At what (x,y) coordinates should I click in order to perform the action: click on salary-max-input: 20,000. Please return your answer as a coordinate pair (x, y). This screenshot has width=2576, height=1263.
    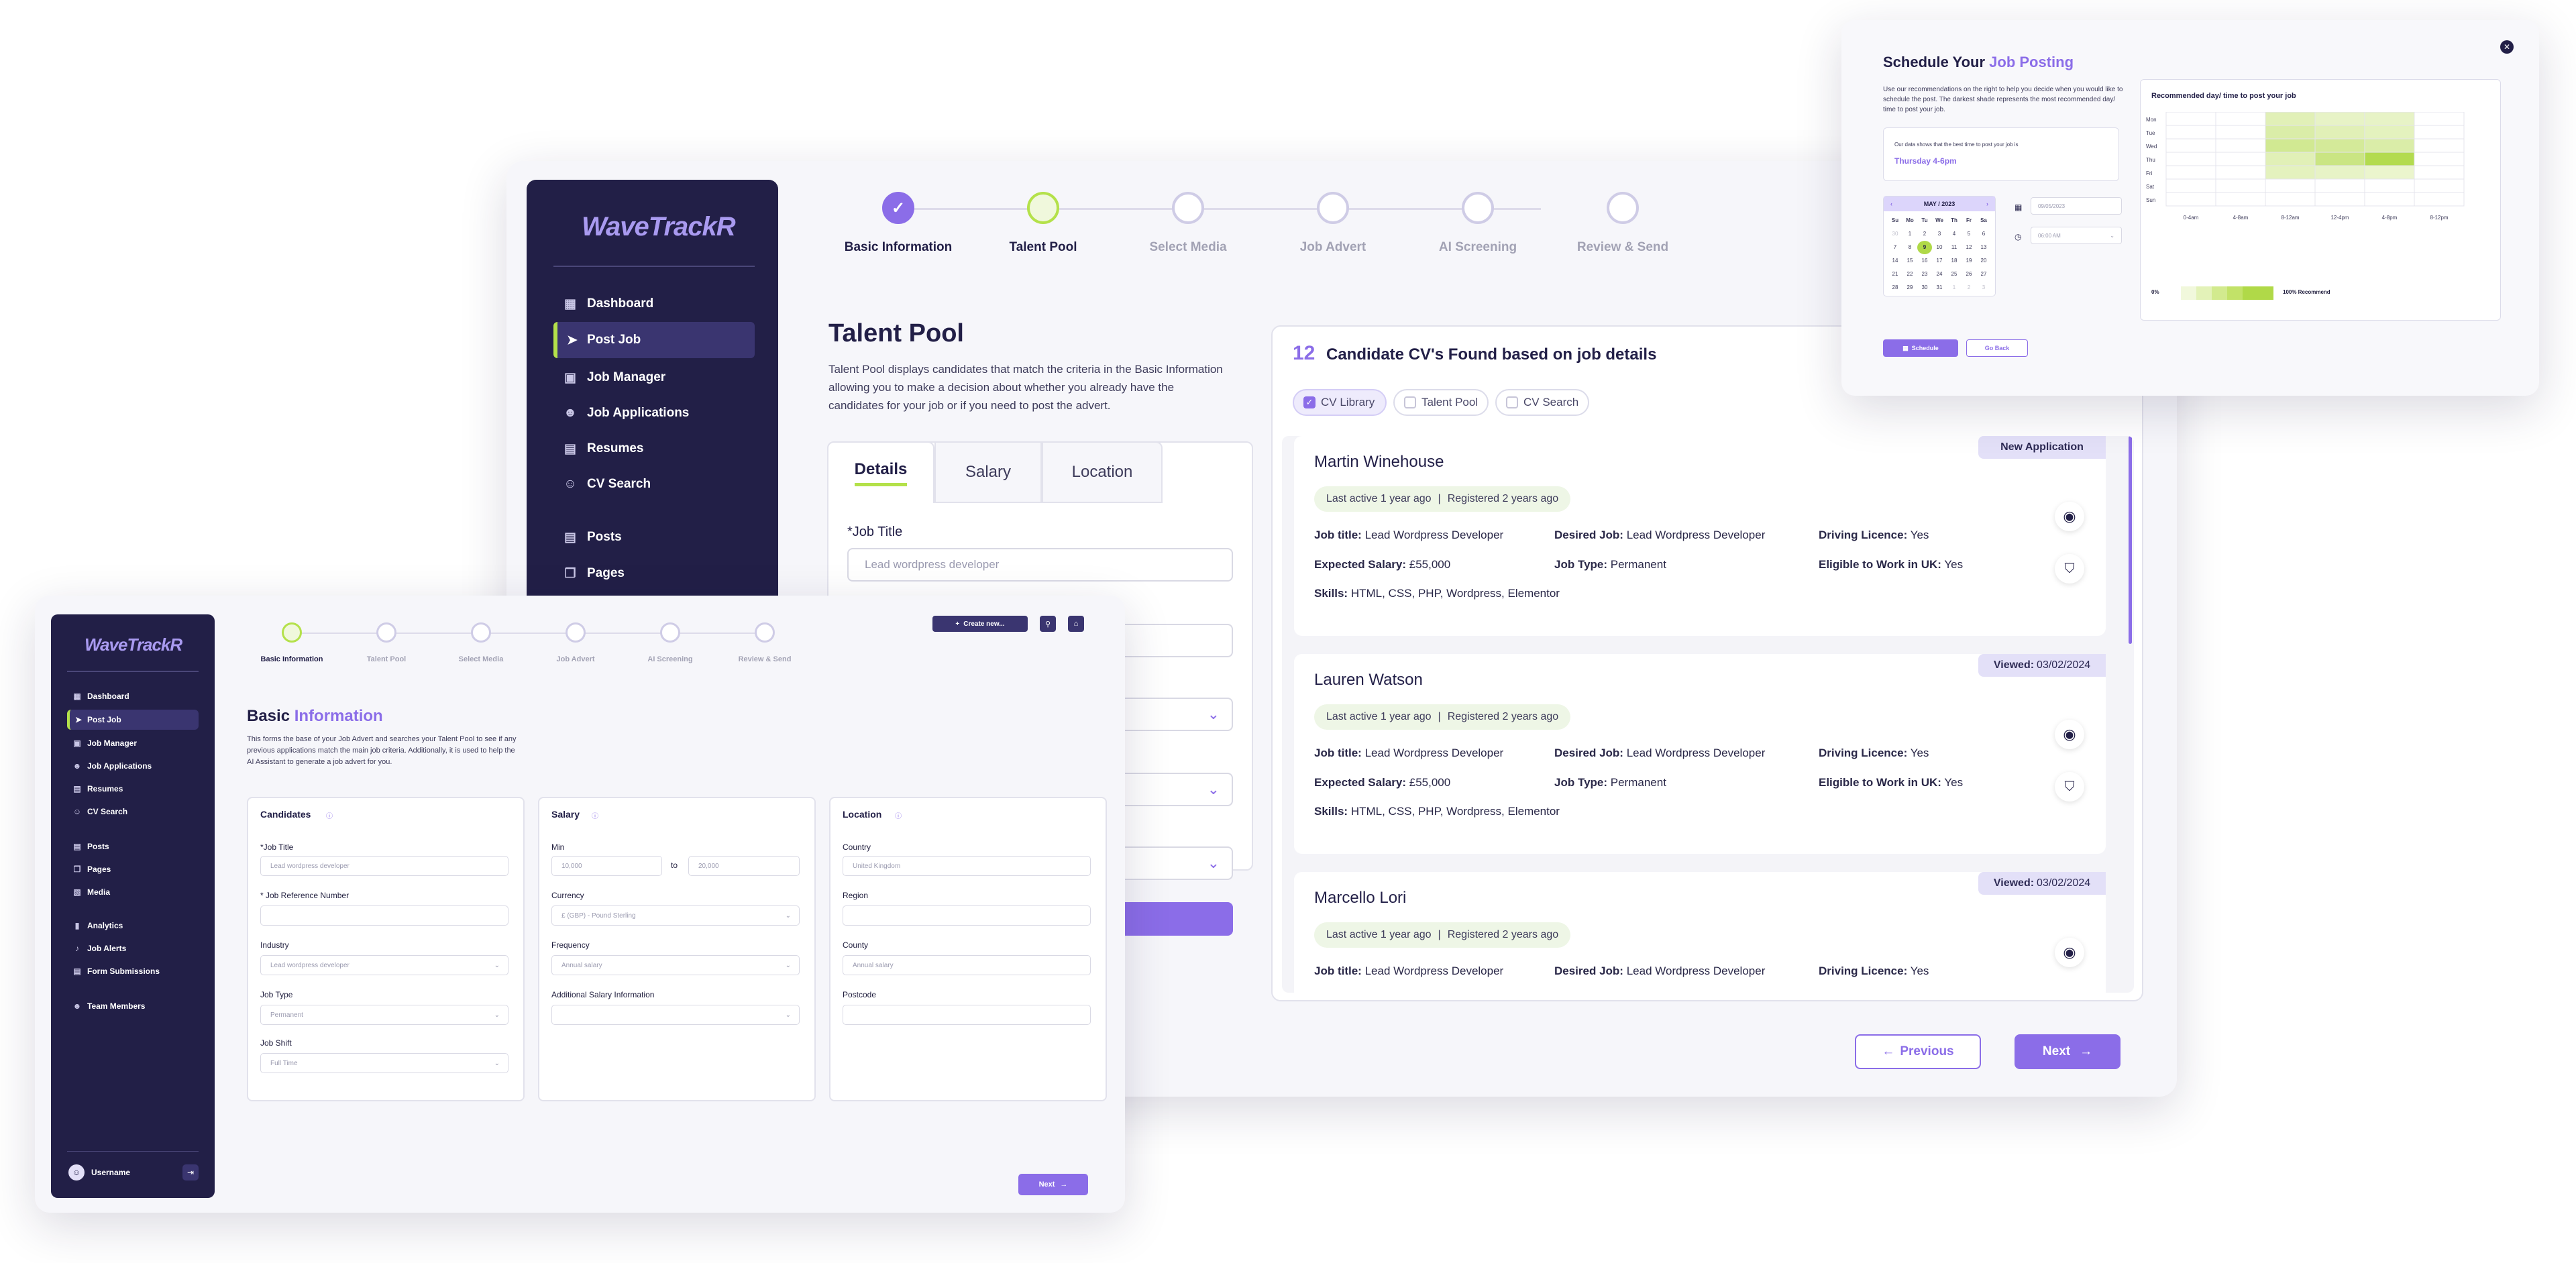
    Looking at the image, I should click on (744, 866).